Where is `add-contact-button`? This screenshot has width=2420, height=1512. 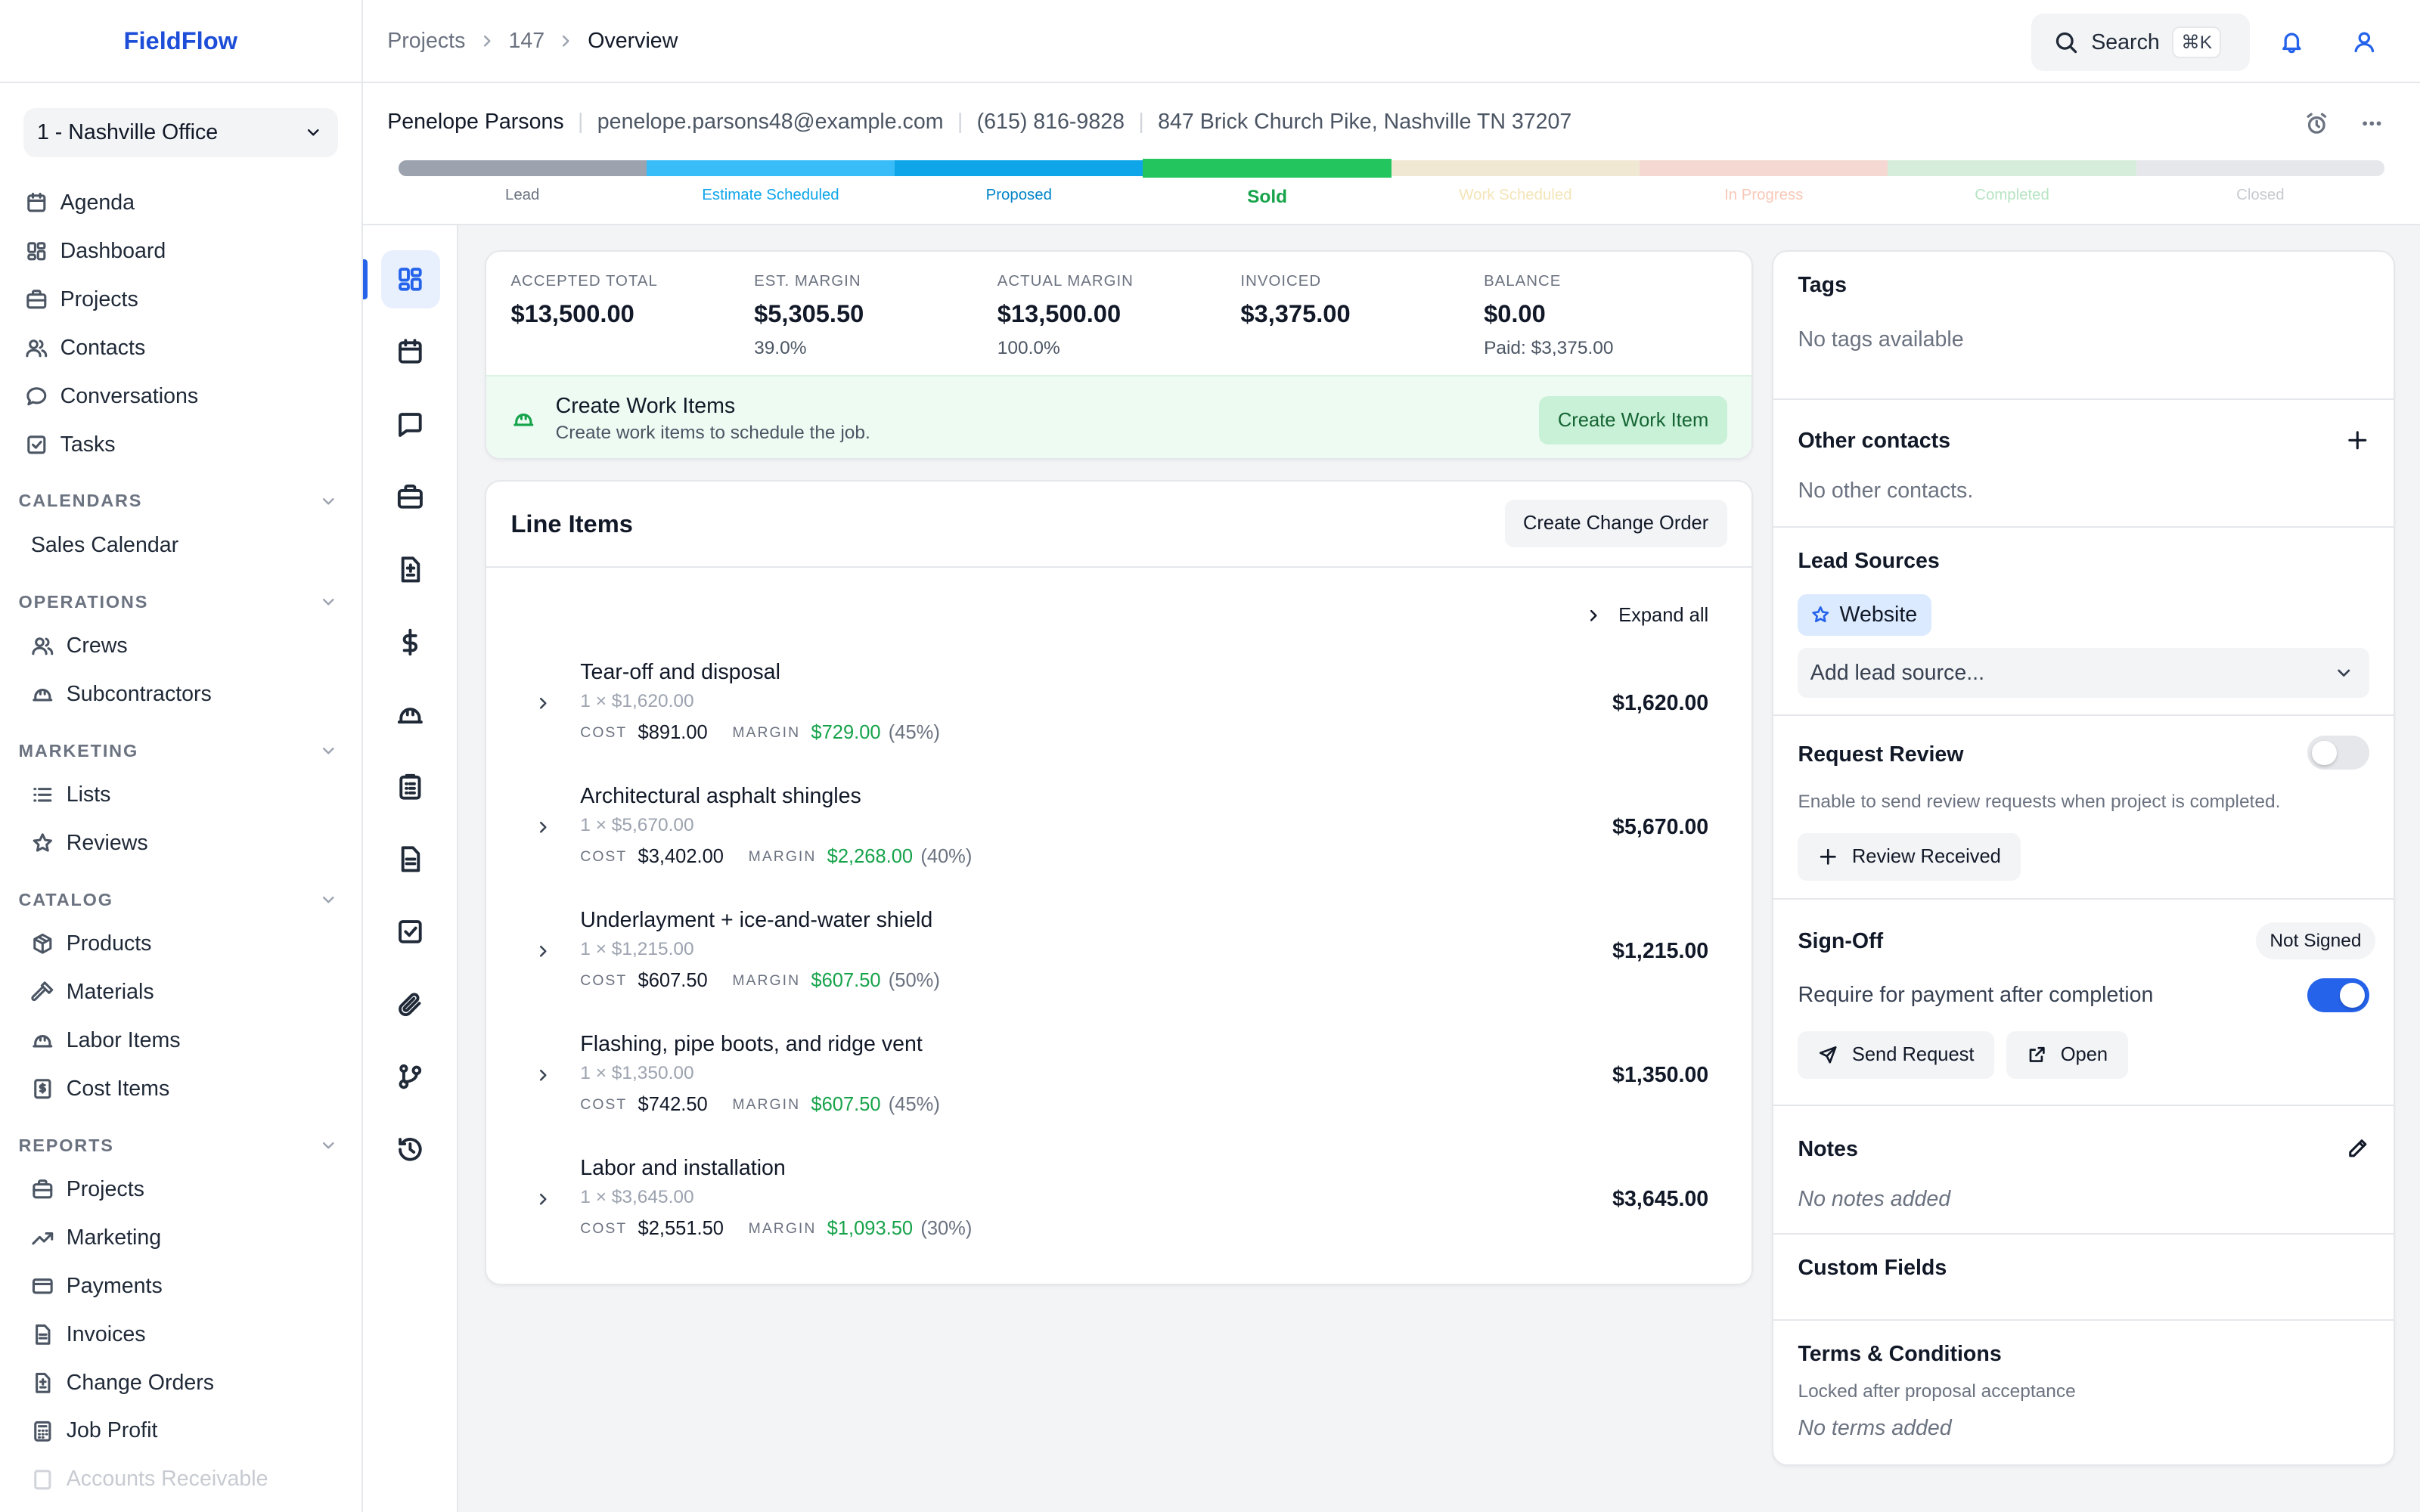
add-contact-button is located at coordinates (2357, 440).